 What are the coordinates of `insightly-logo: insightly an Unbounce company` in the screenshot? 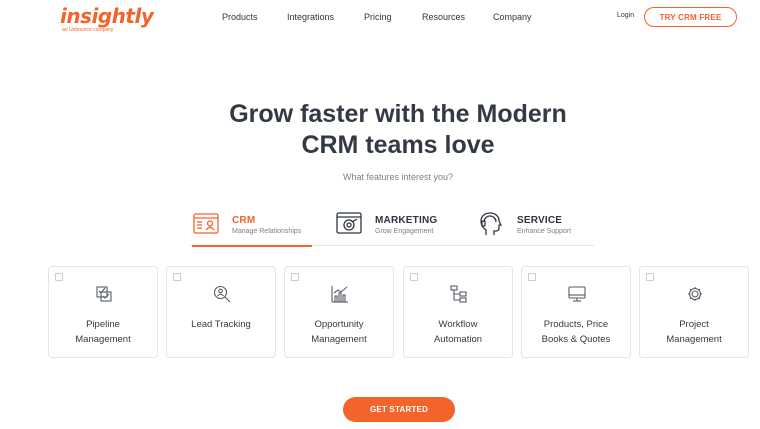 It's located at (107, 20).